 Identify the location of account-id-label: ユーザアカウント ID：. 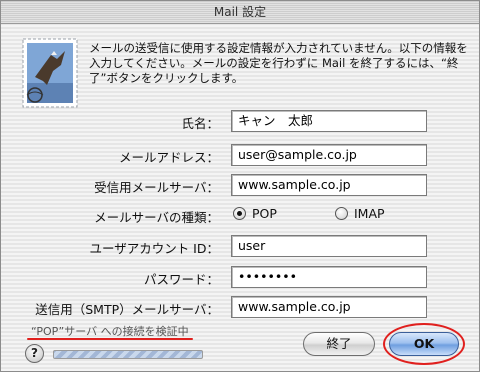
(154, 248).